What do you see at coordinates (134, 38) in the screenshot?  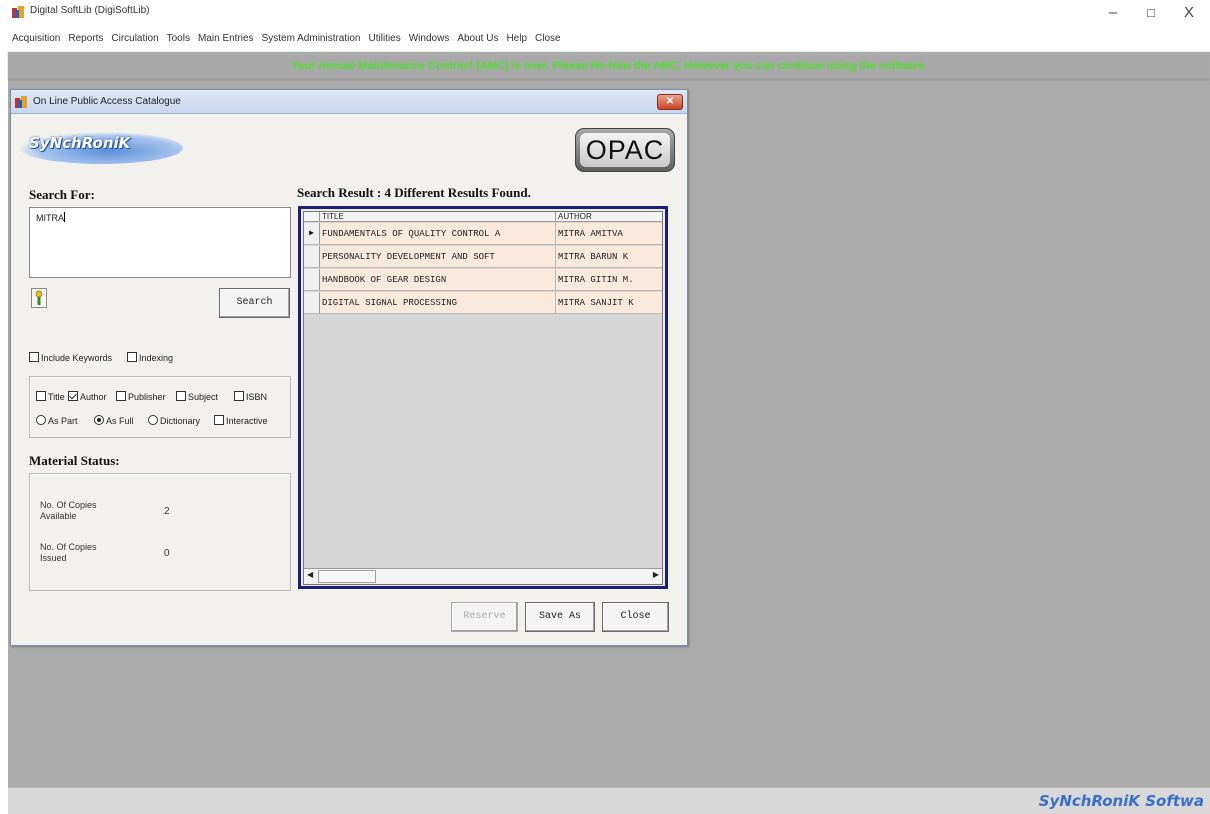 I see `menu-circulation: Circulation` at bounding box center [134, 38].